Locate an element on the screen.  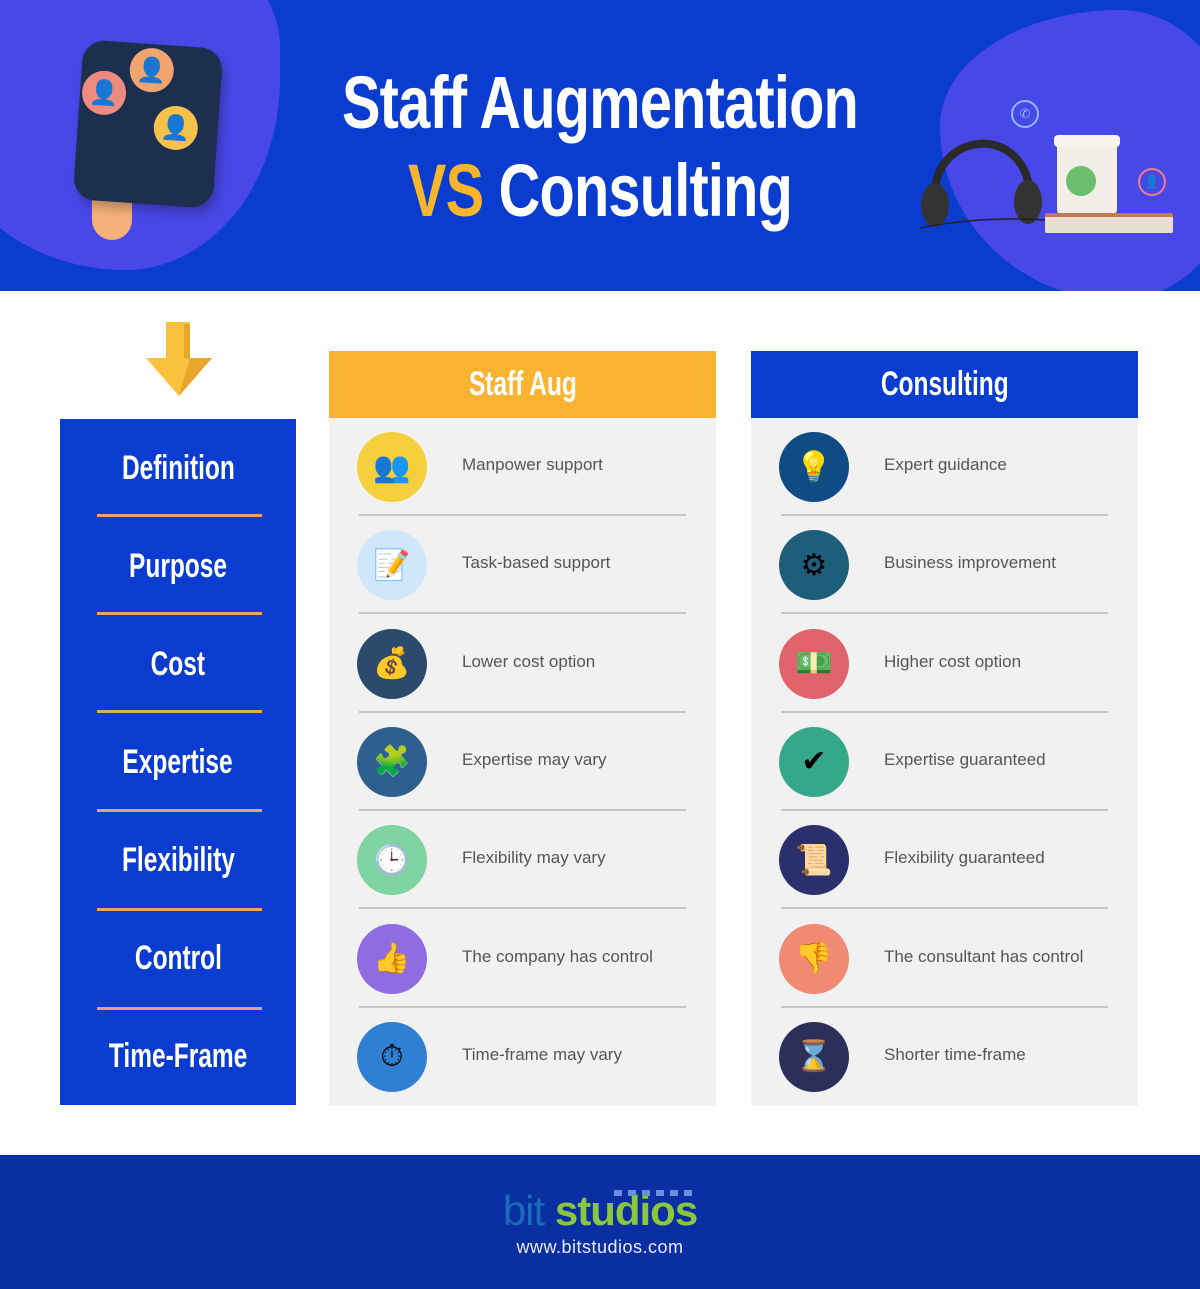
criteria-cost: Cost is located at coordinates (178, 663).